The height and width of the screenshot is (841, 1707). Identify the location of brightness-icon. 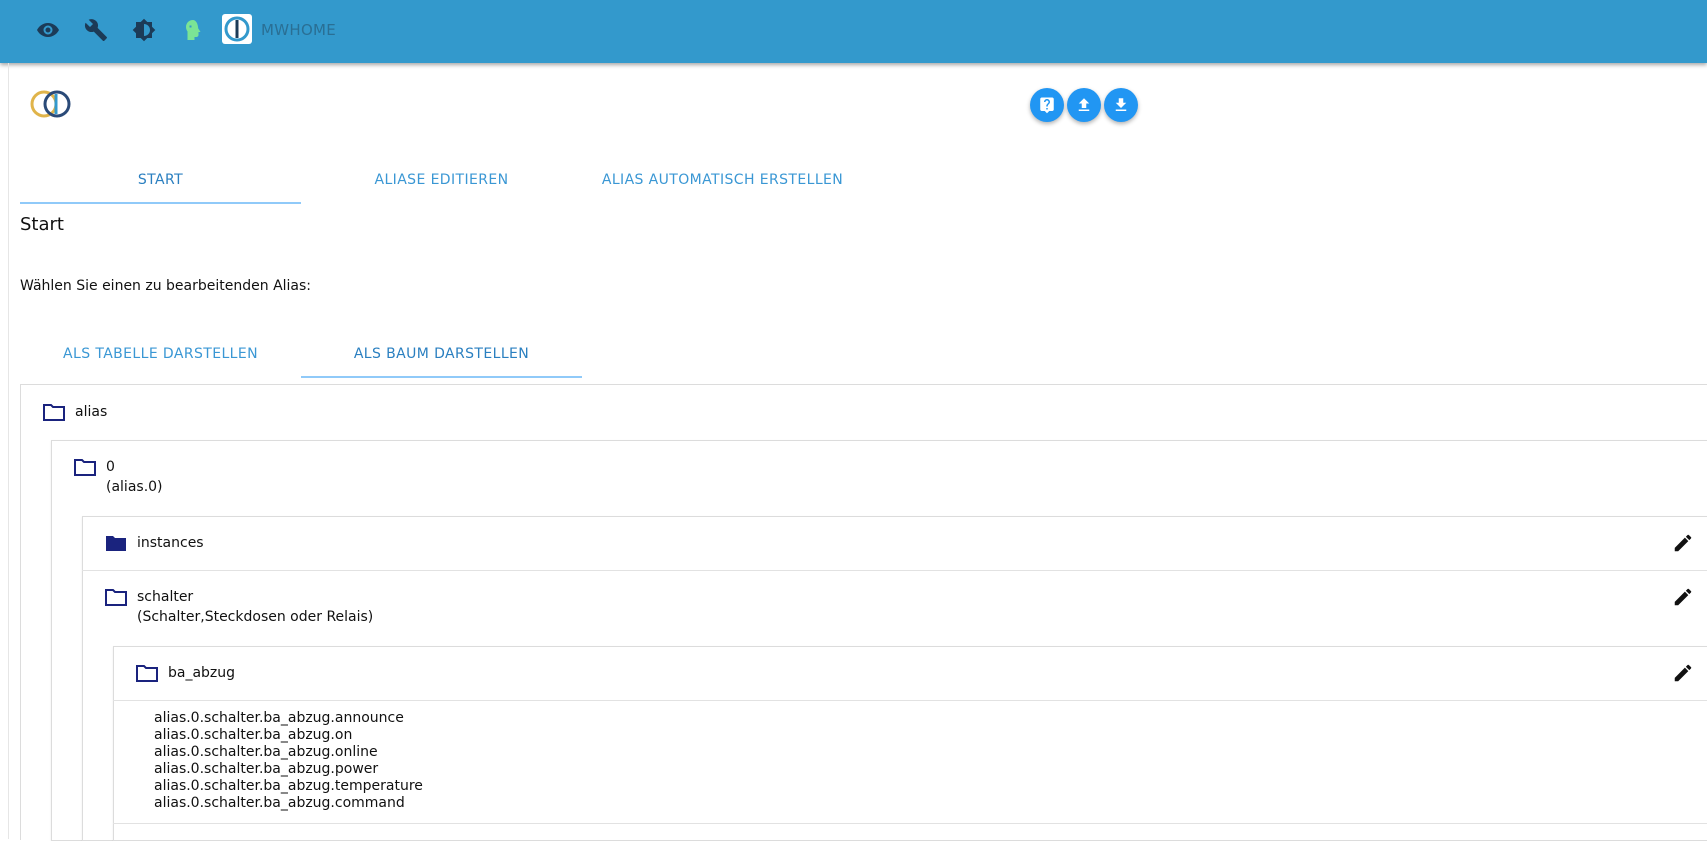
(144, 30).